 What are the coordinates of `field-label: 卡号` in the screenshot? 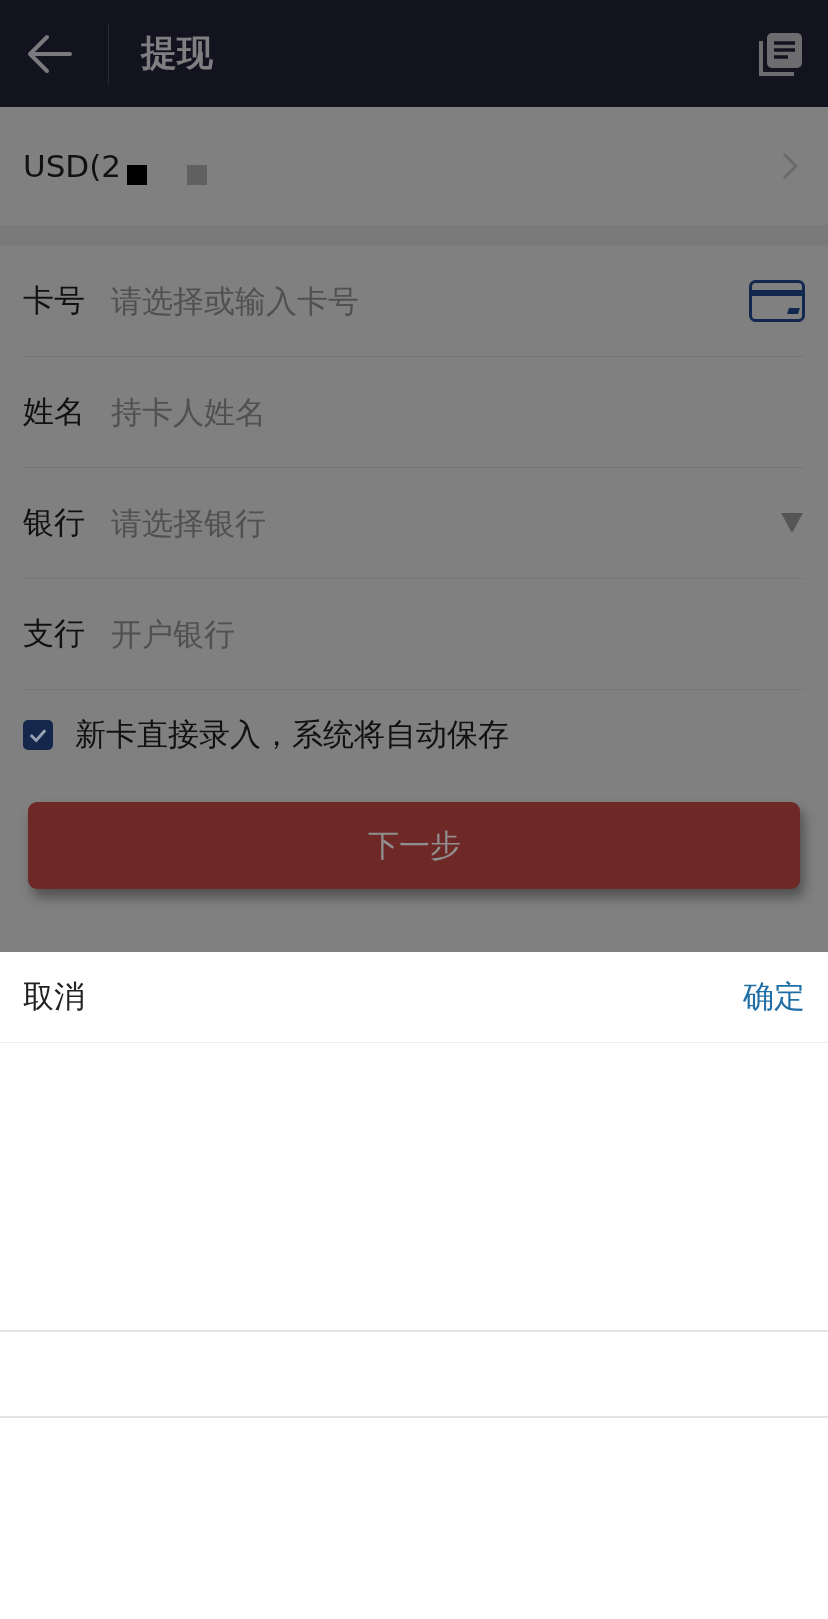 It's located at (54, 300).